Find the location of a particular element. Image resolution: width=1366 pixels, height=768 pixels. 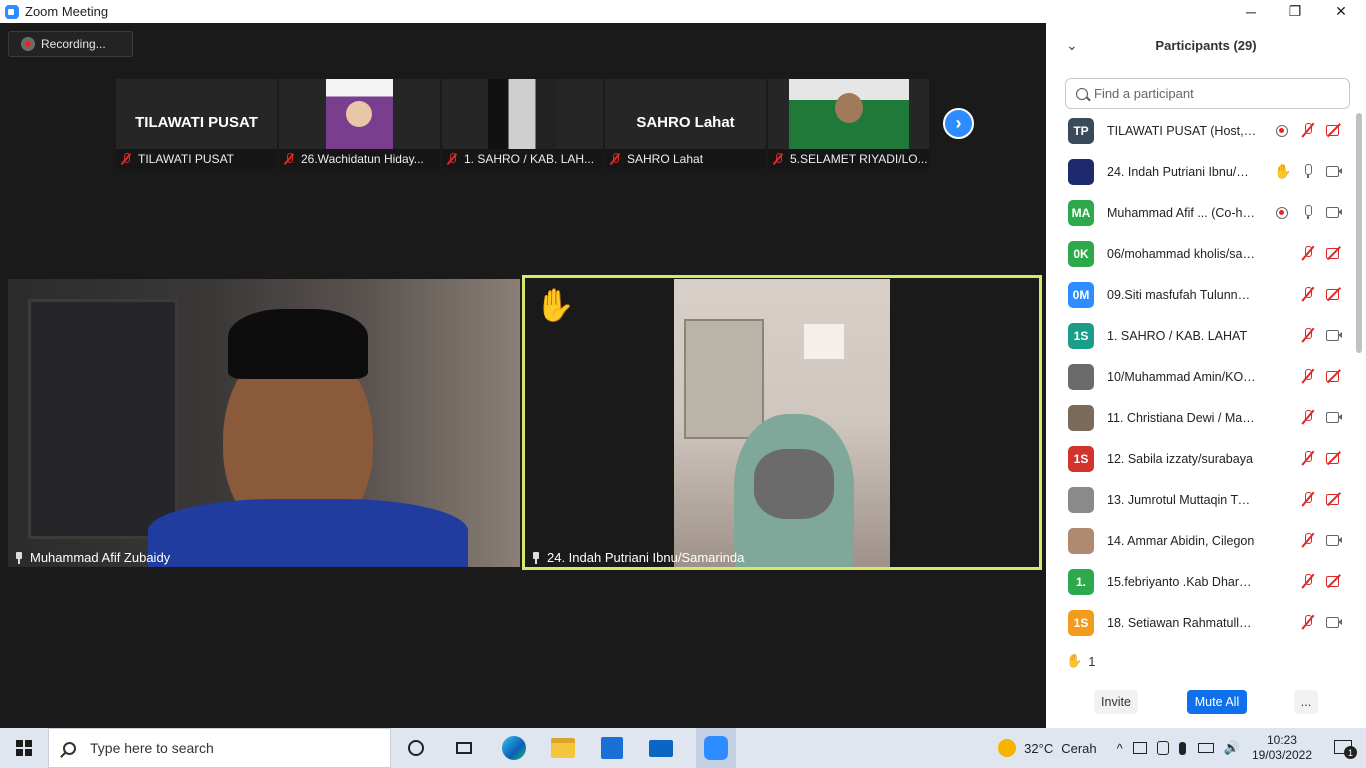

participant-list-scrollbar is located at coordinates (1359, 233).